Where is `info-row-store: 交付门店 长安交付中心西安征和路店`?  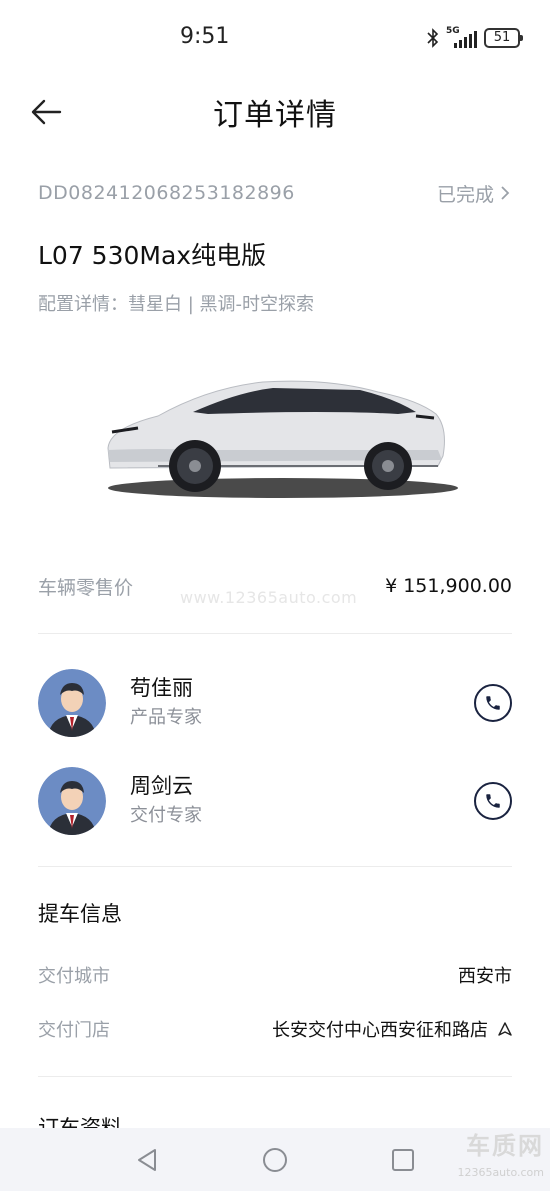 info-row-store: 交付门店 长安交付中心西安征和路店 is located at coordinates (275, 1029).